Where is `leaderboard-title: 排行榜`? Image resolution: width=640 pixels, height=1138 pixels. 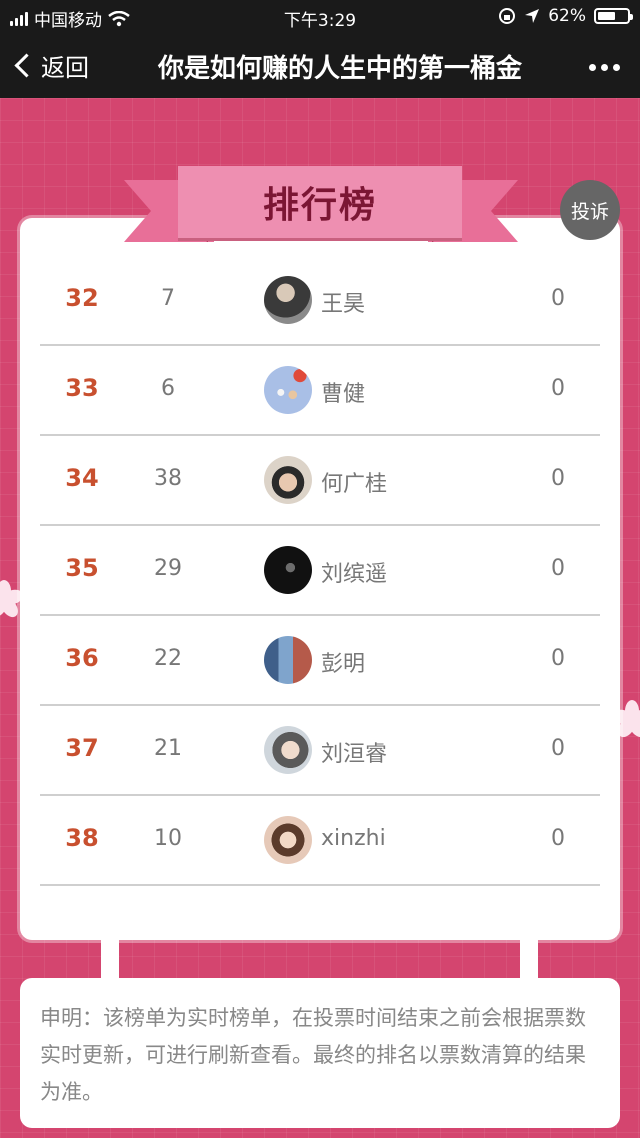 leaderboard-title: 排行榜 is located at coordinates (320, 202).